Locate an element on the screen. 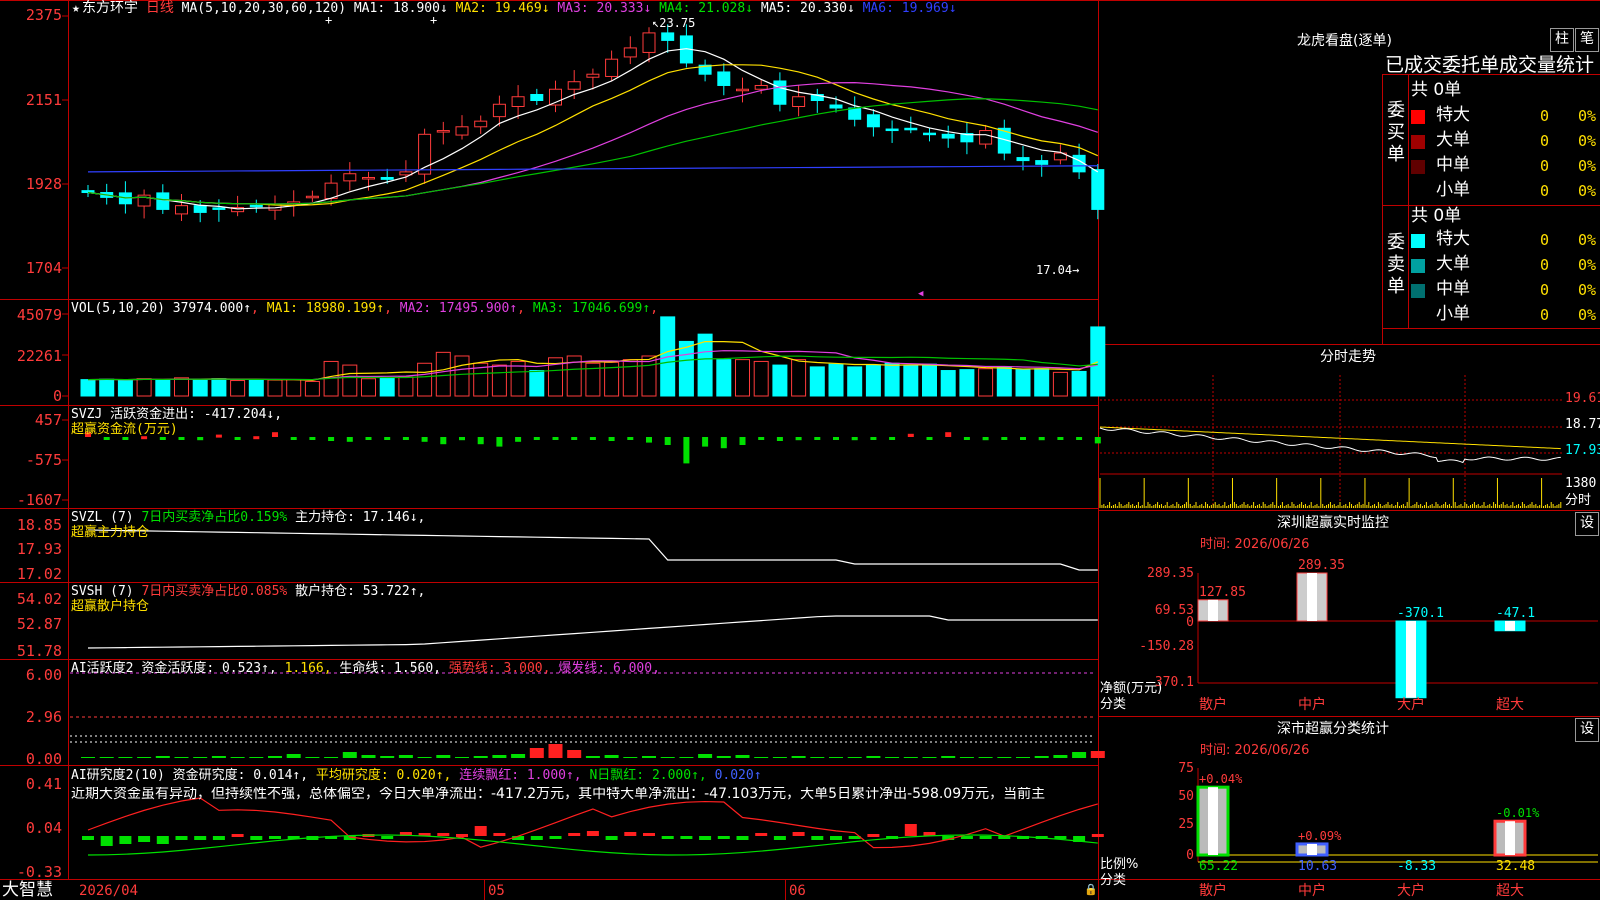 This screenshot has height=900, width=1600. period-label: 日线 is located at coordinates (160, 8).